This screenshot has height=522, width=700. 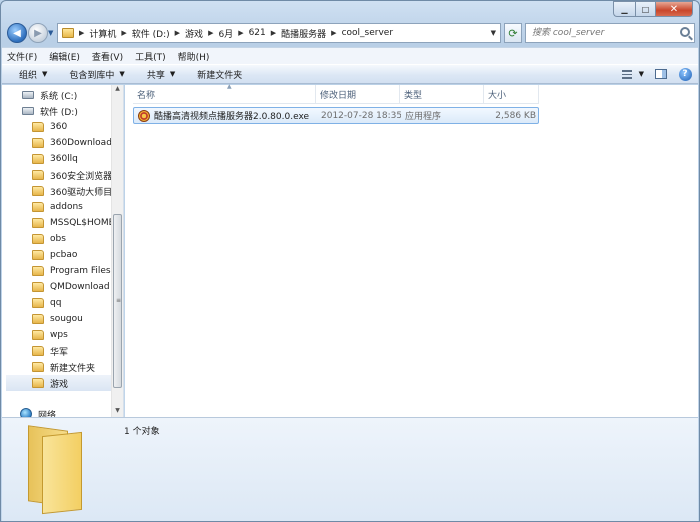 I want to click on scroll-up-arrow-icon: ▲, so click(x=117, y=91).